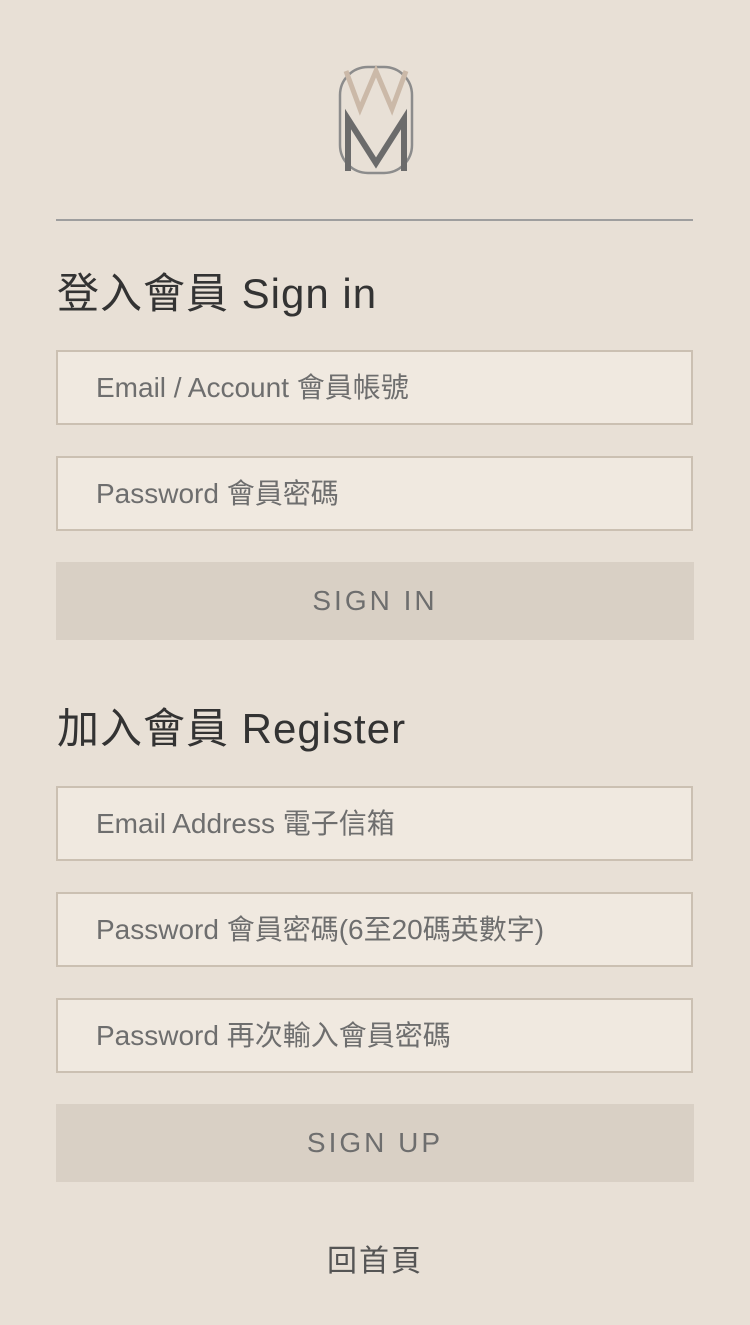 This screenshot has height=1325, width=750. Describe the element at coordinates (374, 823) in the screenshot. I see `register-email-input` at that location.